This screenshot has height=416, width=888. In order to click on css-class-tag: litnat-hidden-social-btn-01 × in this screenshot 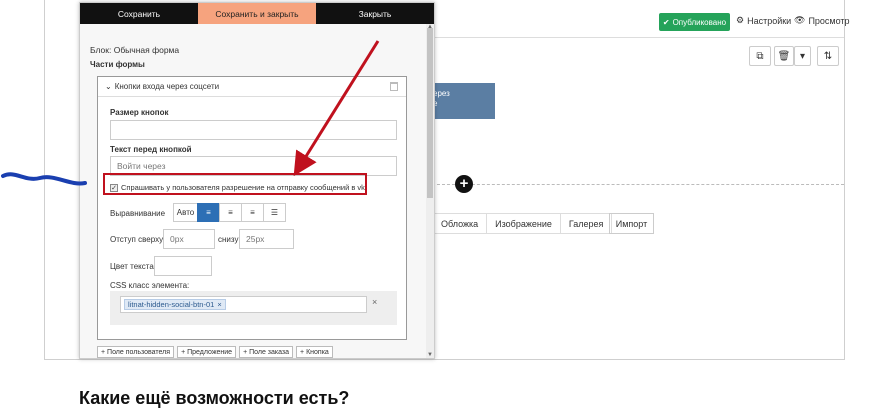, I will do `click(175, 304)`.